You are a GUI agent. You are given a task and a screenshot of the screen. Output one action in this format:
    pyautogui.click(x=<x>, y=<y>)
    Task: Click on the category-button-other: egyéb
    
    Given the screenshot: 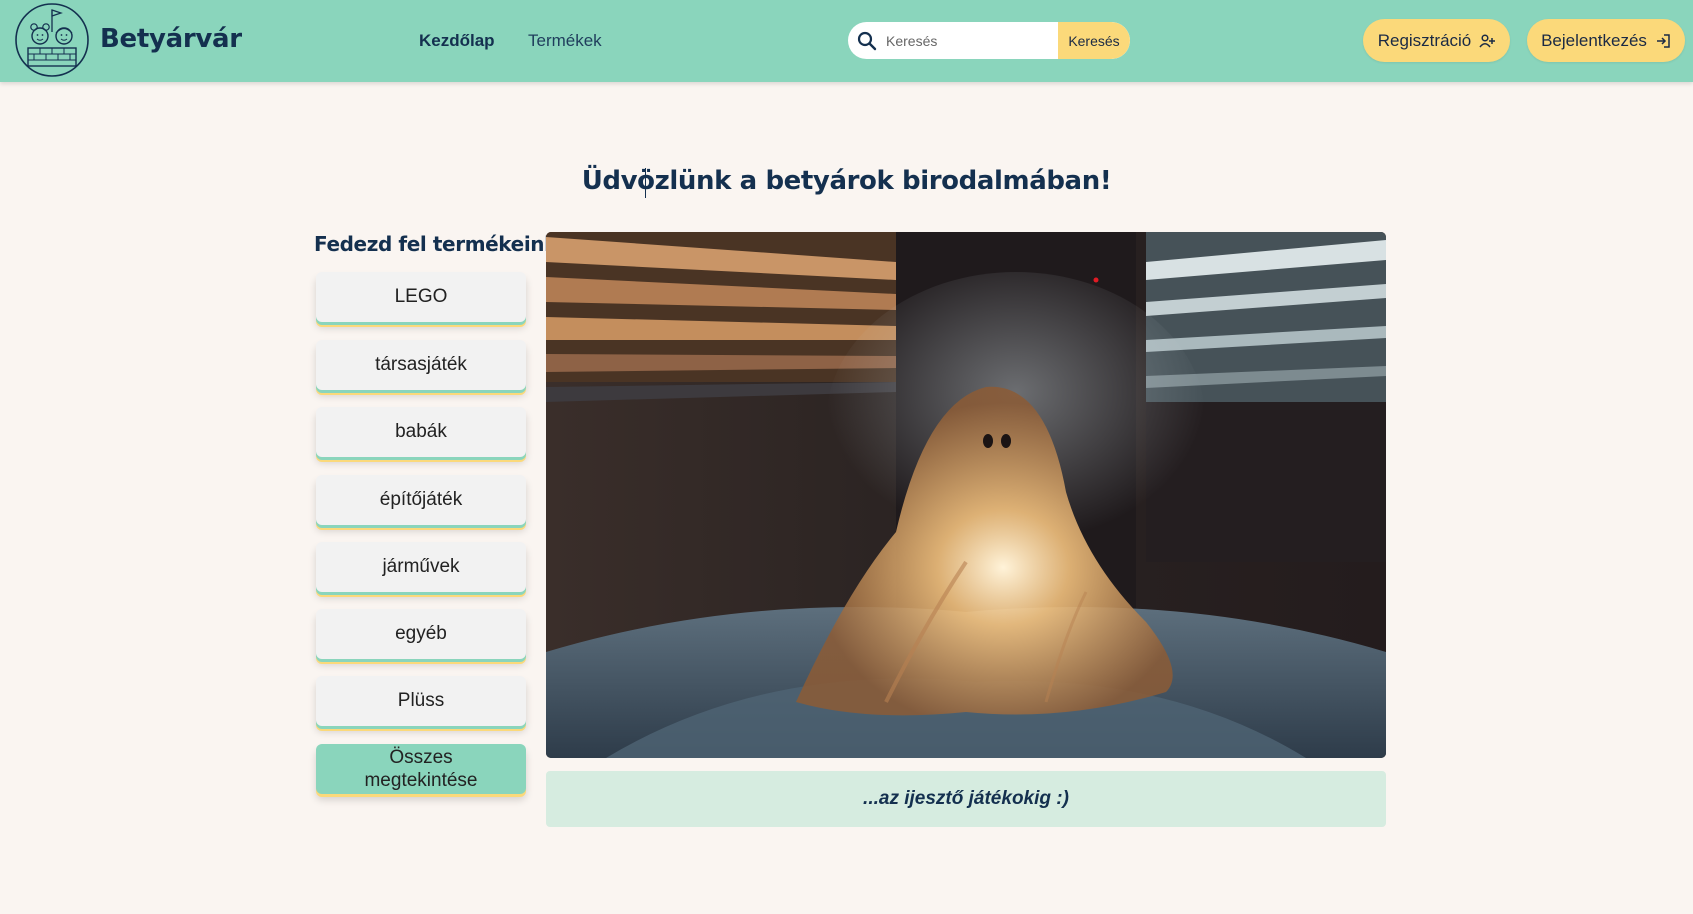 What is the action you would take?
    pyautogui.click(x=421, y=634)
    